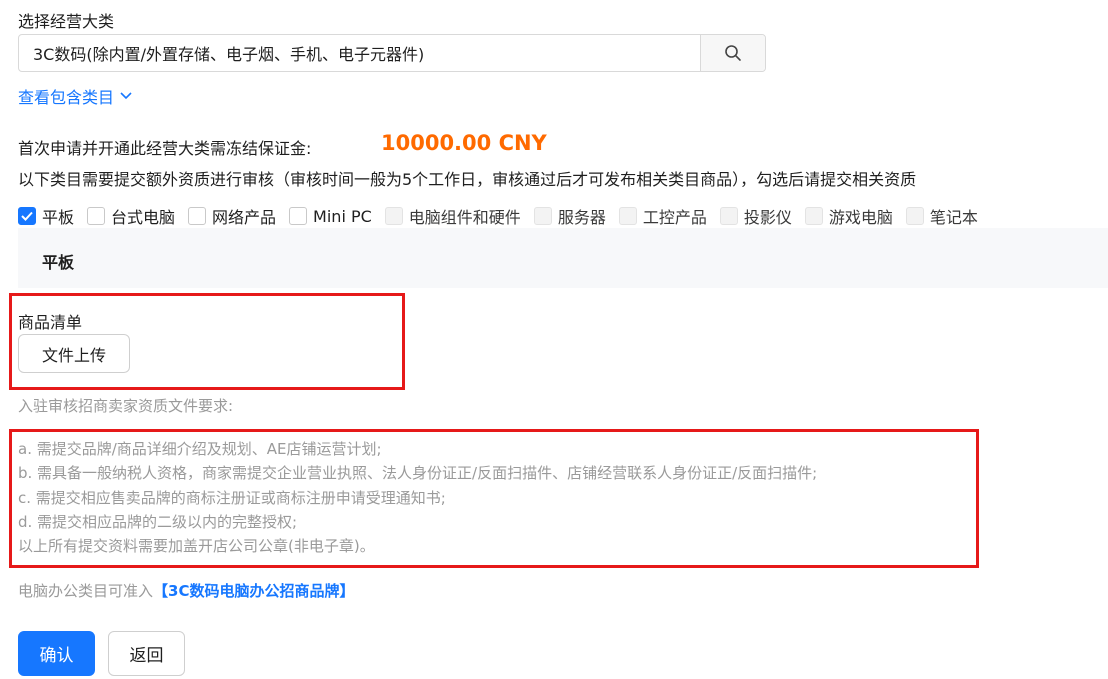 This screenshot has height=679, width=1108. I want to click on category-checkbox-tablet: 平板, so click(46, 216).